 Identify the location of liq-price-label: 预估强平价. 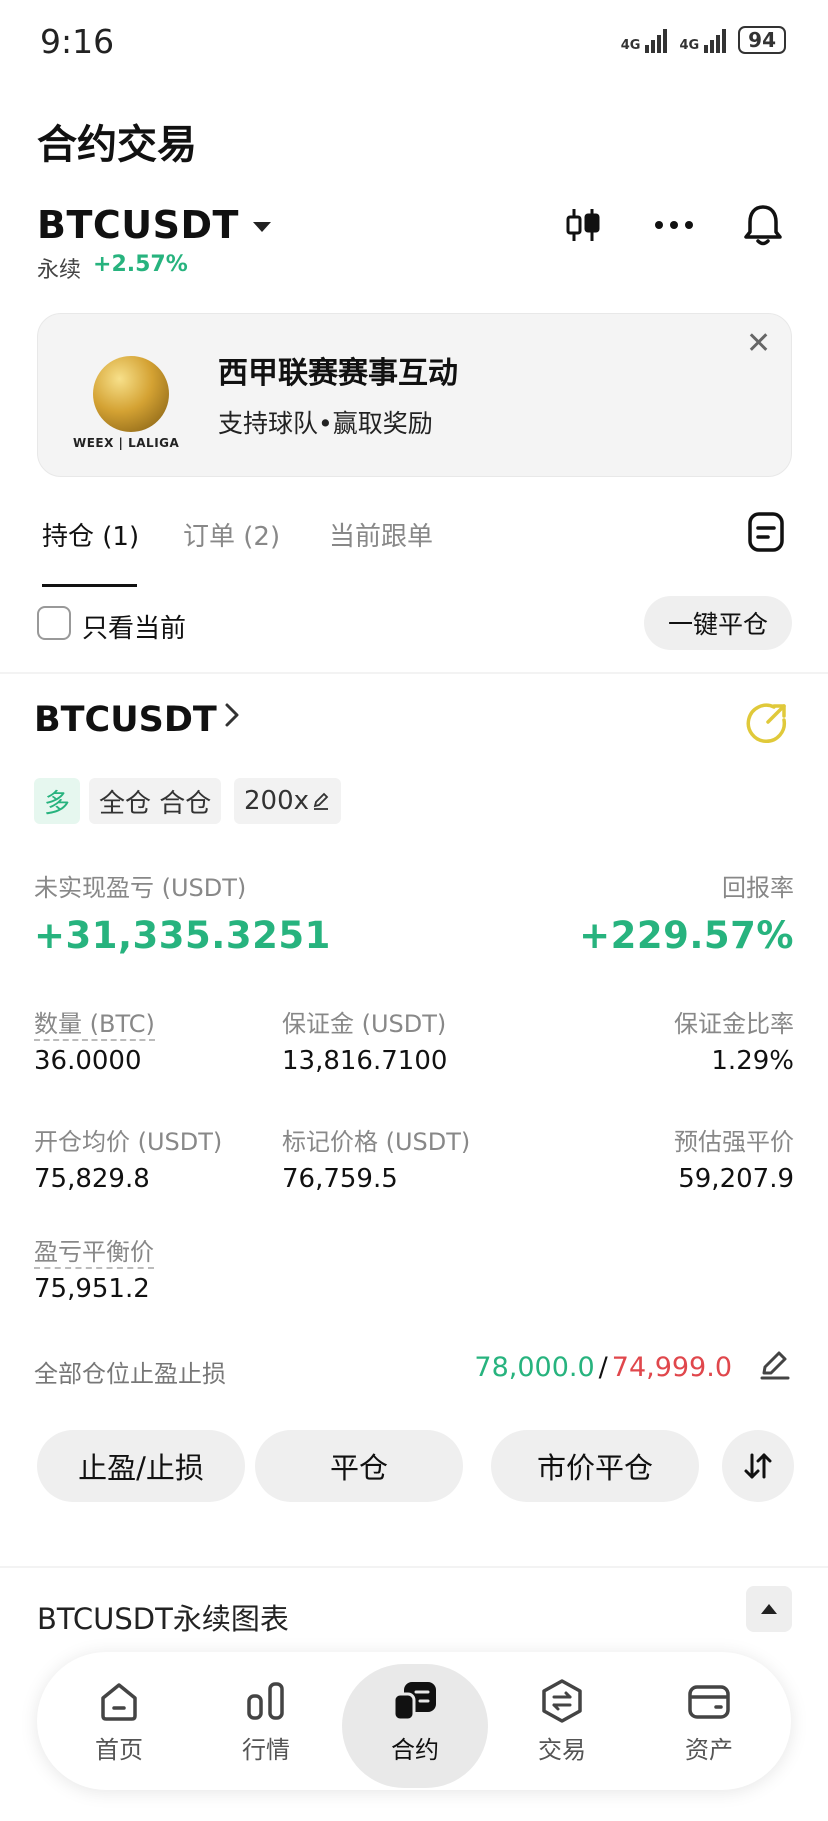
(734, 1142).